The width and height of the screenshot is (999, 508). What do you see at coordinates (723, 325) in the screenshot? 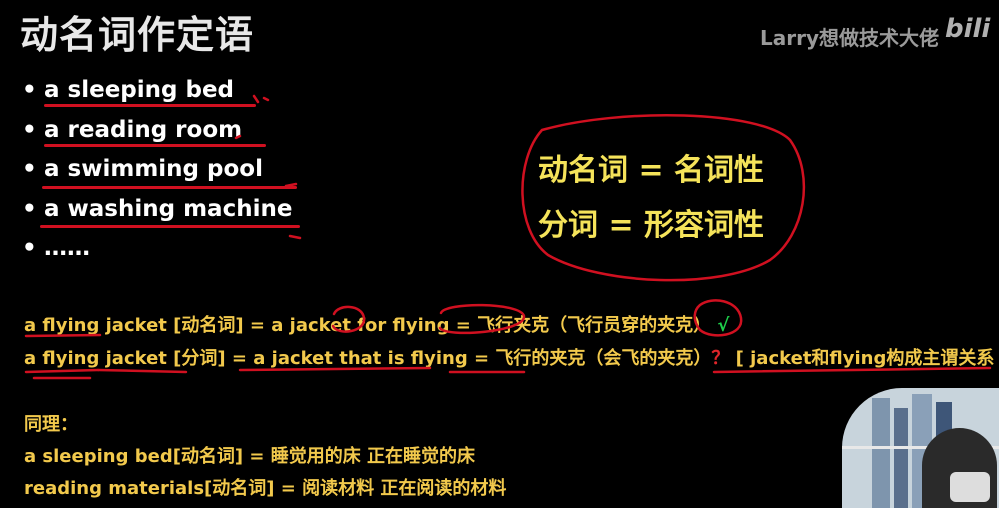
I see `check-mark-icon: √` at bounding box center [723, 325].